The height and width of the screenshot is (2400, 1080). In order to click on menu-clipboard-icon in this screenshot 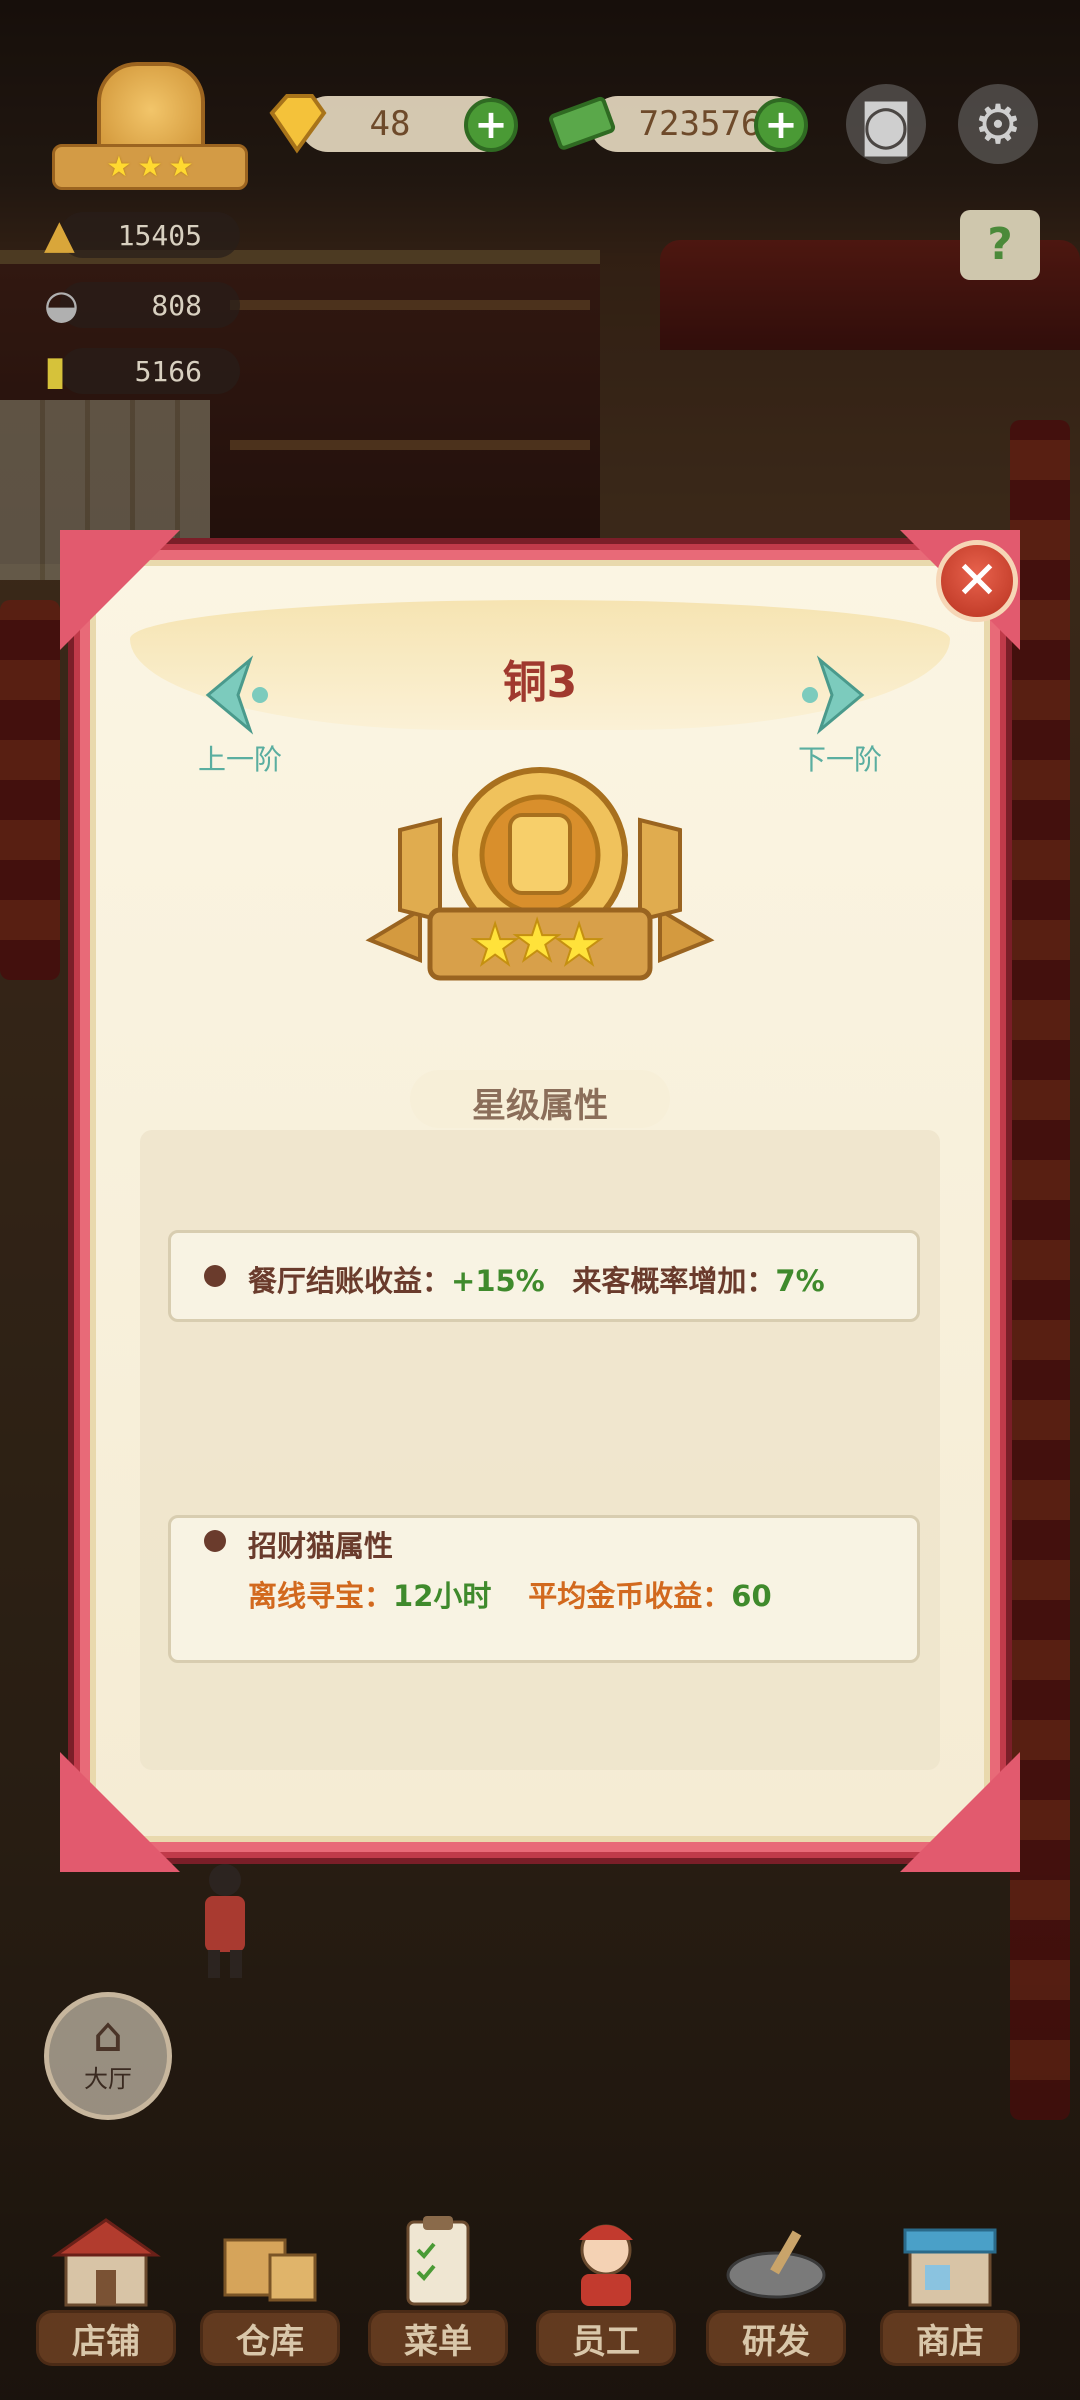, I will do `click(438, 2261)`.